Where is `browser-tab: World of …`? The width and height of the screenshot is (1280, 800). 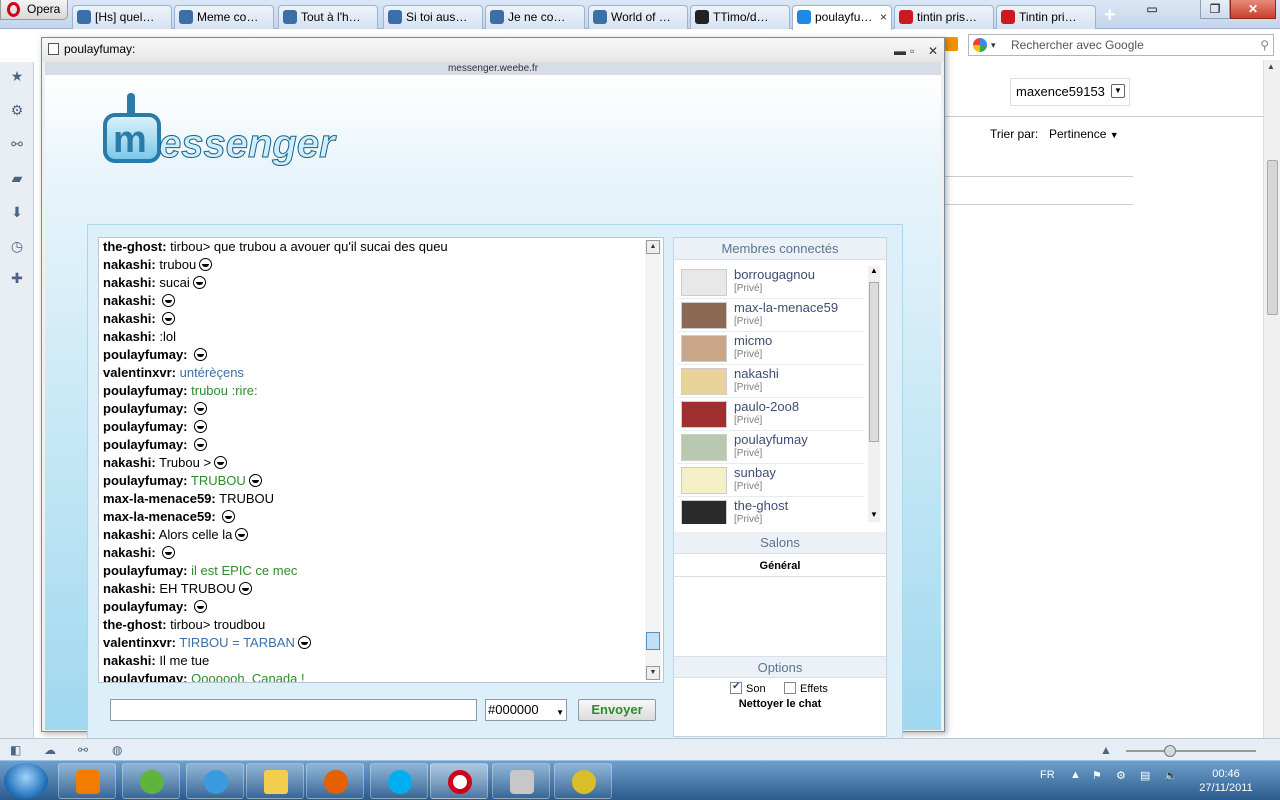 browser-tab: World of … is located at coordinates (638, 17).